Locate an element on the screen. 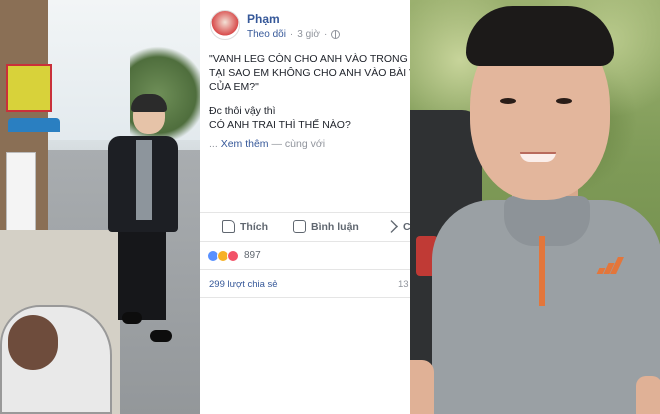 This screenshot has width=660, height=414. post-time: 3 giờ is located at coordinates (308, 34).